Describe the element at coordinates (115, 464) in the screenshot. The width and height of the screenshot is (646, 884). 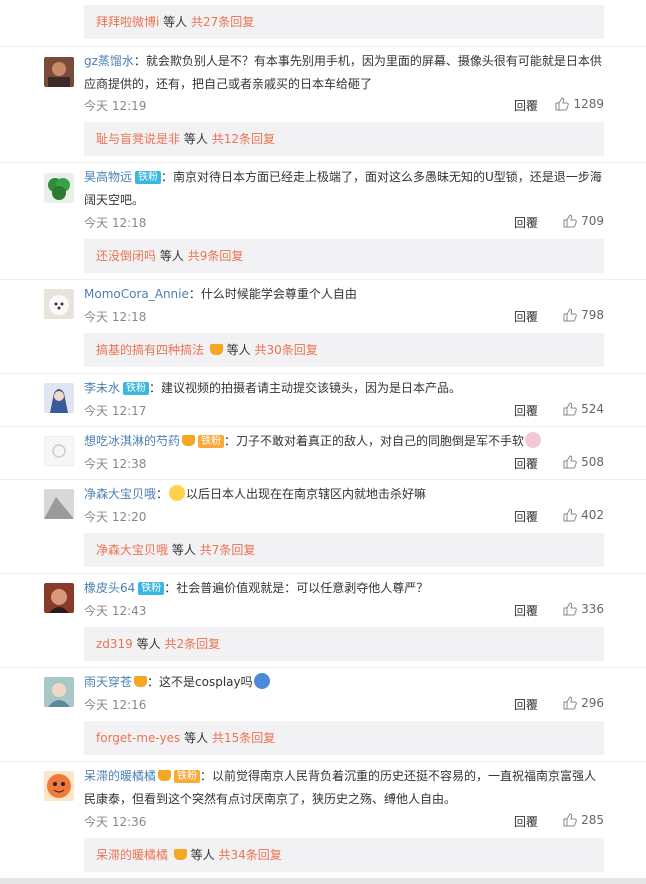
I see `comment-time: 今天 12:38` at that location.